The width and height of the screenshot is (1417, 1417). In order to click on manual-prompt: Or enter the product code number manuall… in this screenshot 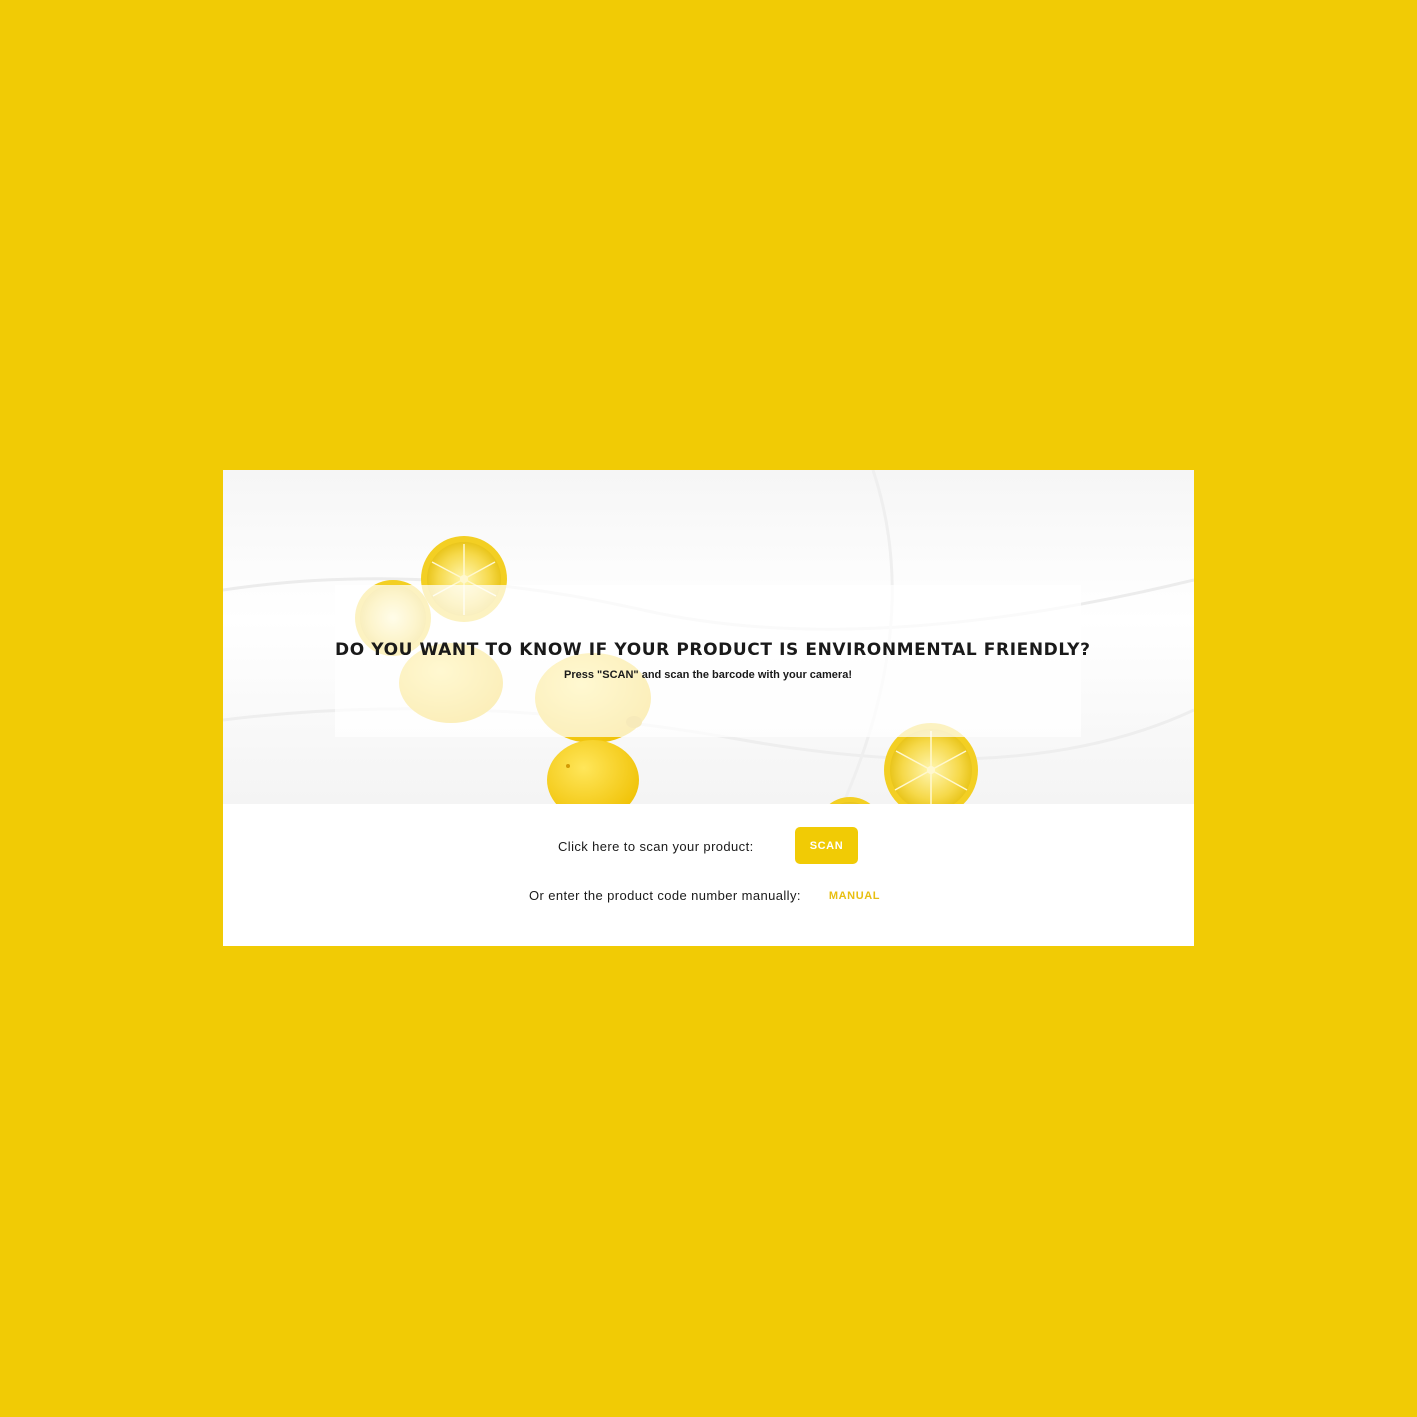, I will do `click(665, 895)`.